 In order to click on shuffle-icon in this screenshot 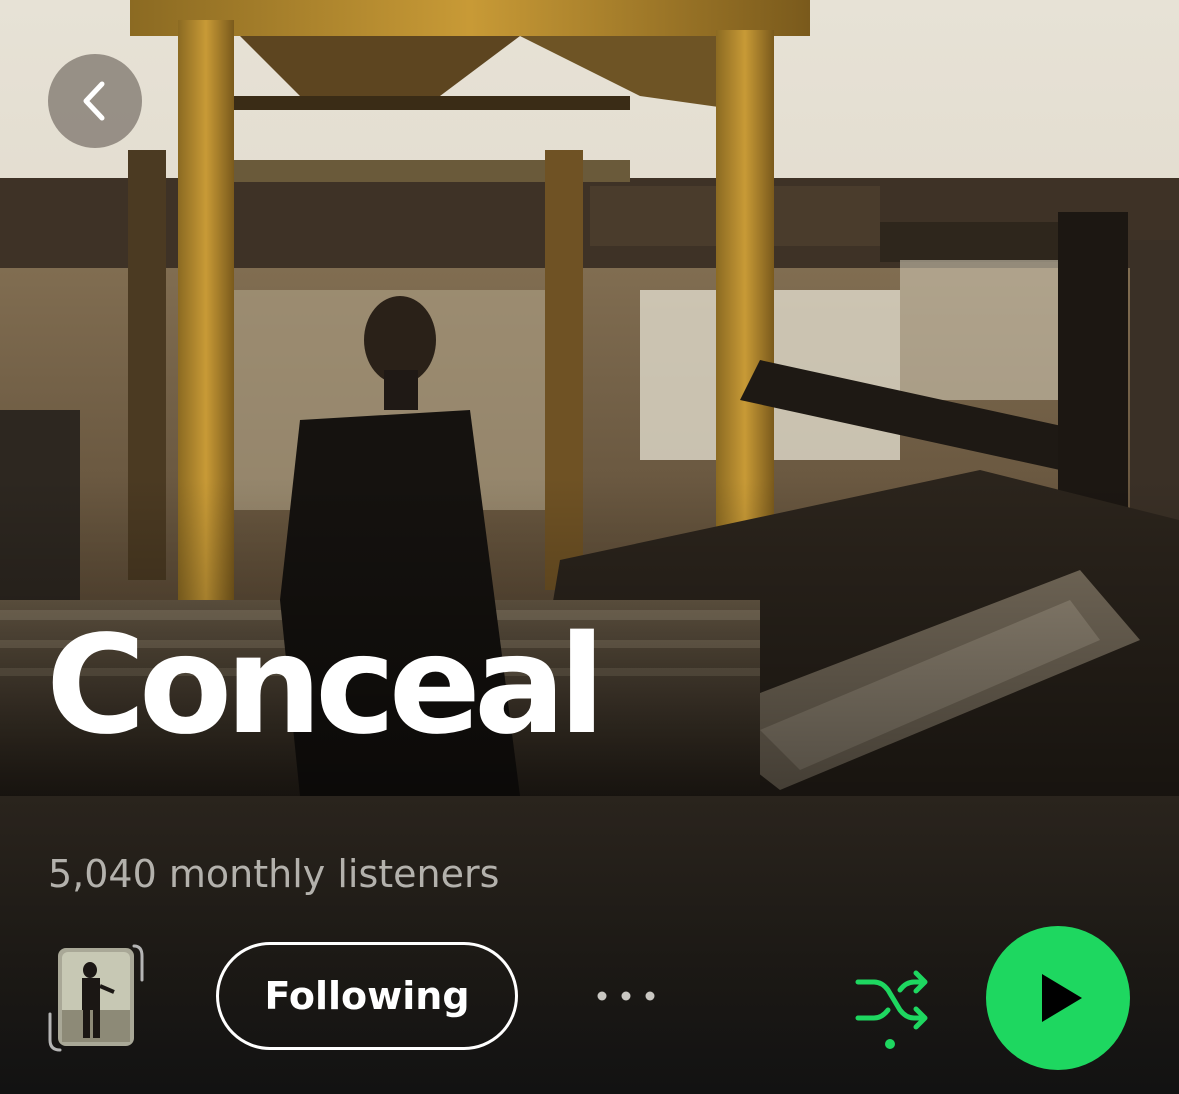, I will do `click(891, 1009)`.